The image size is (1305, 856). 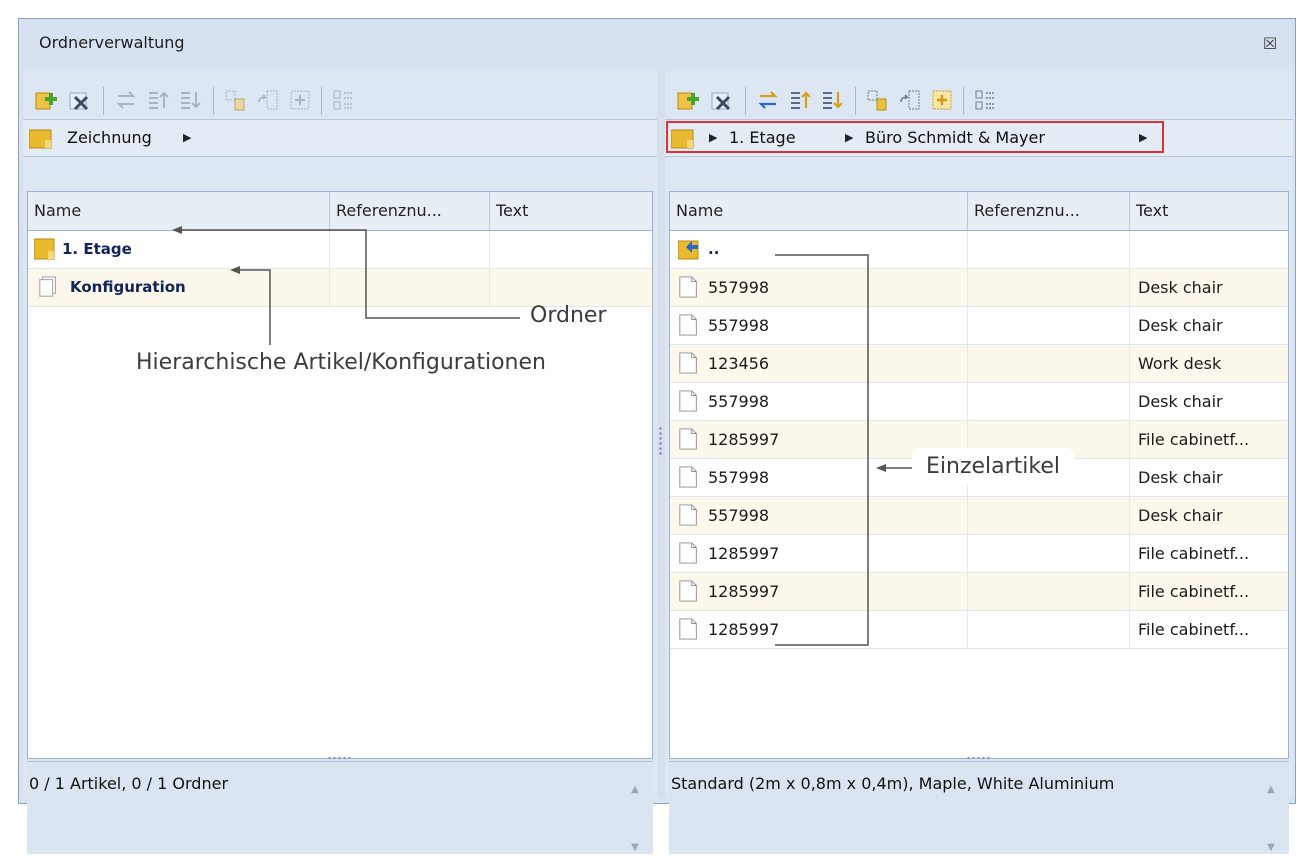 I want to click on list-row-folder: 1. Etage, so click(x=340, y=250).